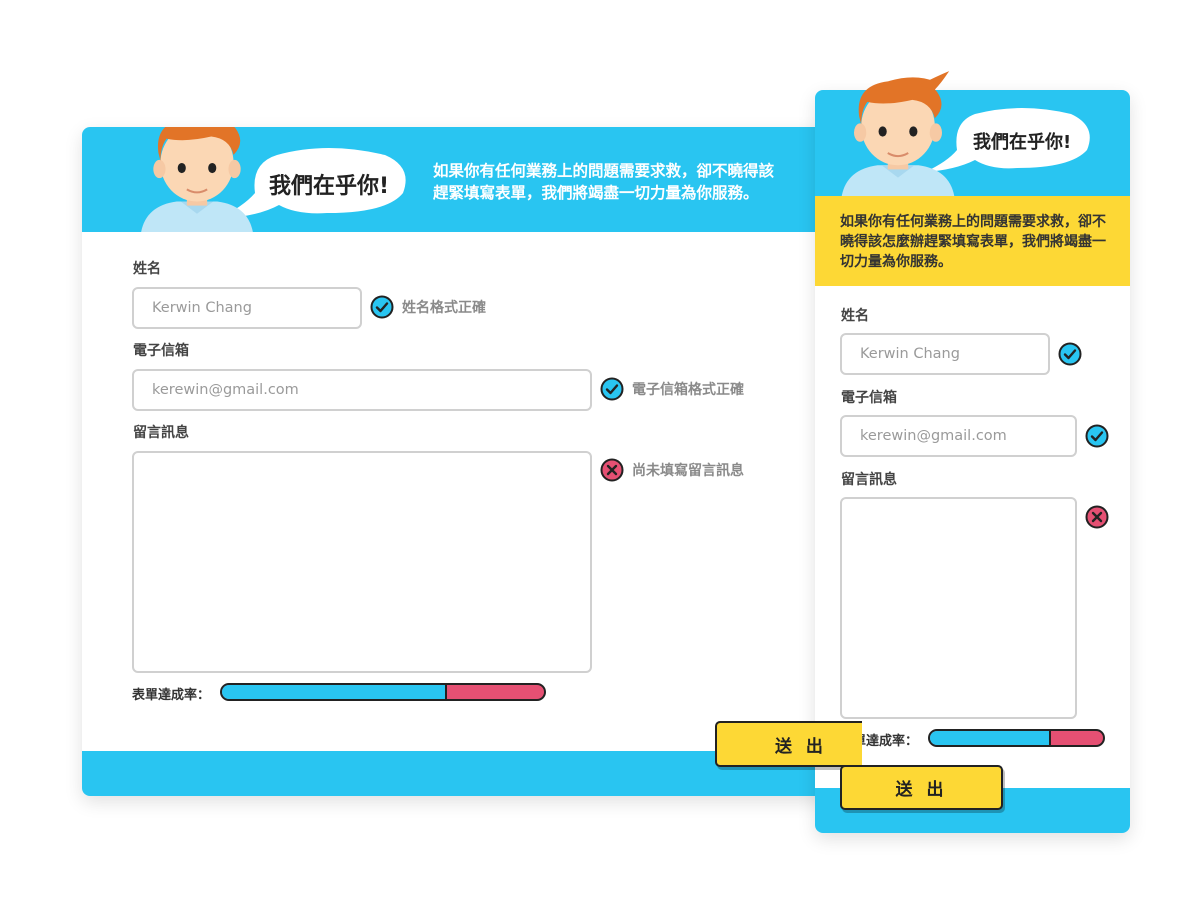 The height and width of the screenshot is (900, 1200). I want to click on message-status, so click(1097, 517).